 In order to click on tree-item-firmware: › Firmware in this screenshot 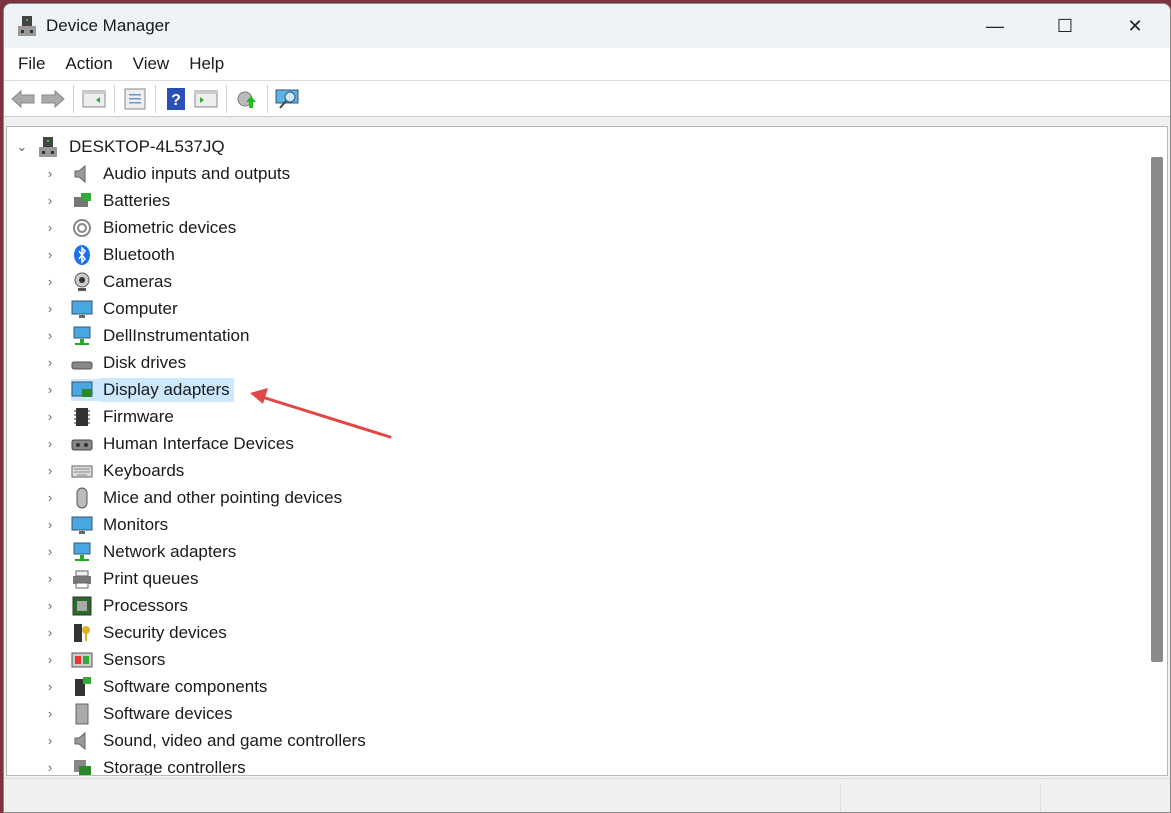, I will do `click(110, 416)`.